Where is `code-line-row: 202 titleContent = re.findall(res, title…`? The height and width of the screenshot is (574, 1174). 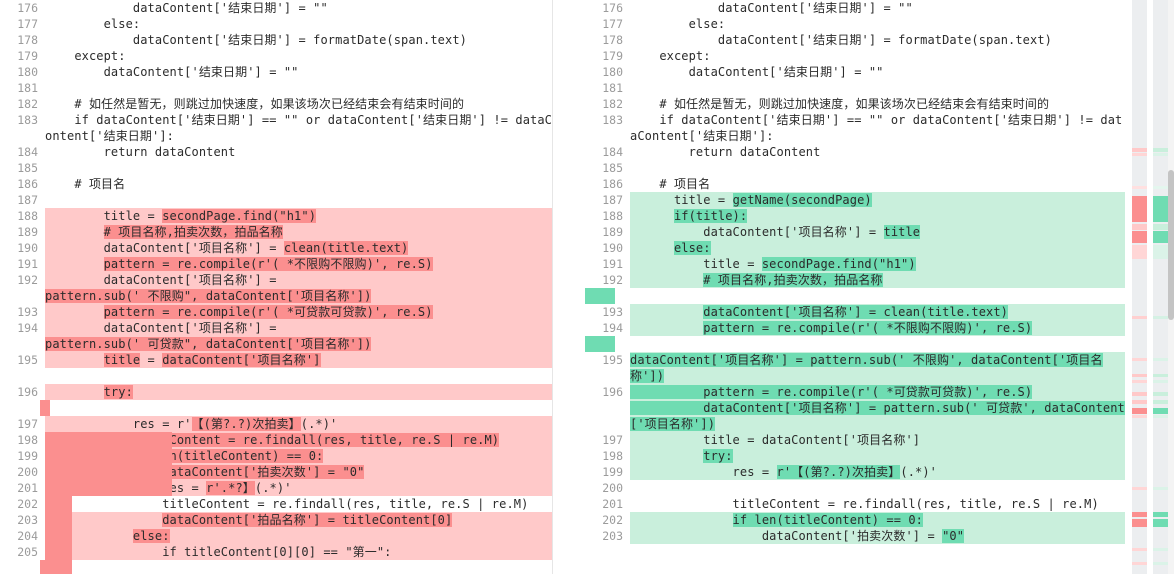
code-line-row: 202 titleContent = re.findall(res, title… is located at coordinates (276, 504).